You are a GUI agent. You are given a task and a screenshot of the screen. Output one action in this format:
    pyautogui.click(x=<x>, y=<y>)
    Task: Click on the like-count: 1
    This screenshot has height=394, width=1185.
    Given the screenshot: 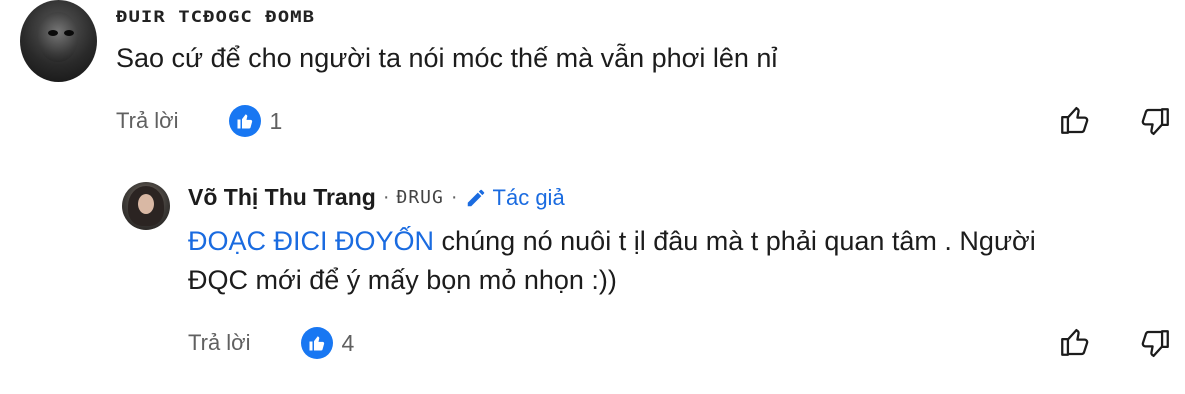 What is the action you would take?
    pyautogui.click(x=276, y=120)
    